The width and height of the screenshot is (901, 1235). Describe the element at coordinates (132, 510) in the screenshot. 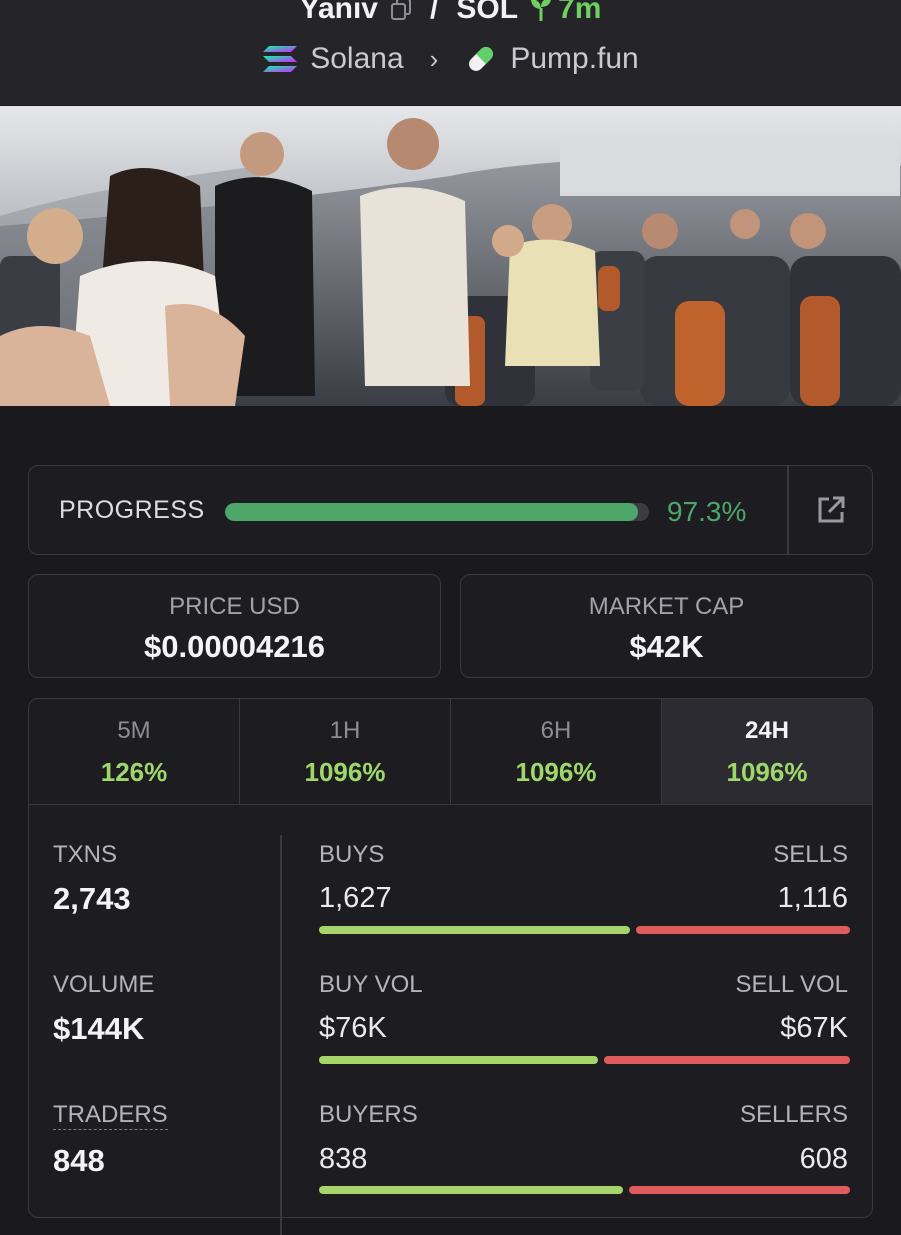

I see `progress-label: PROGRESS` at that location.